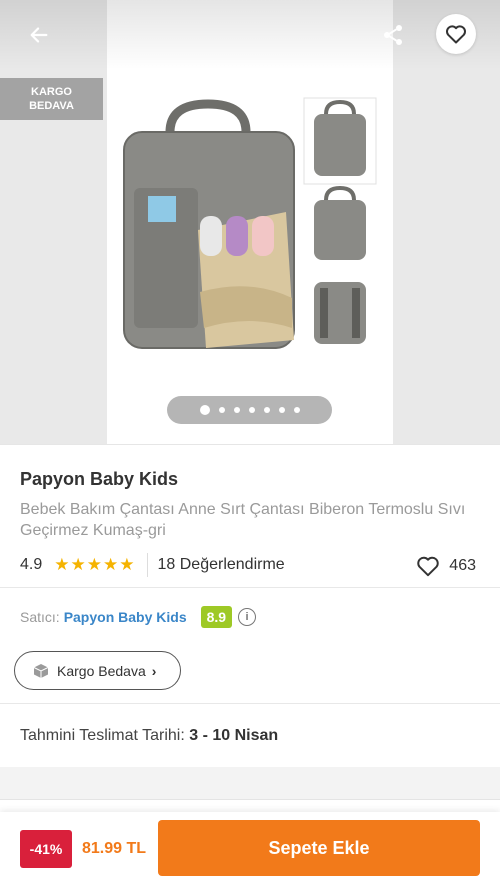 This screenshot has height=888, width=500. What do you see at coordinates (250, 35) in the screenshot?
I see `top-gradient` at bounding box center [250, 35].